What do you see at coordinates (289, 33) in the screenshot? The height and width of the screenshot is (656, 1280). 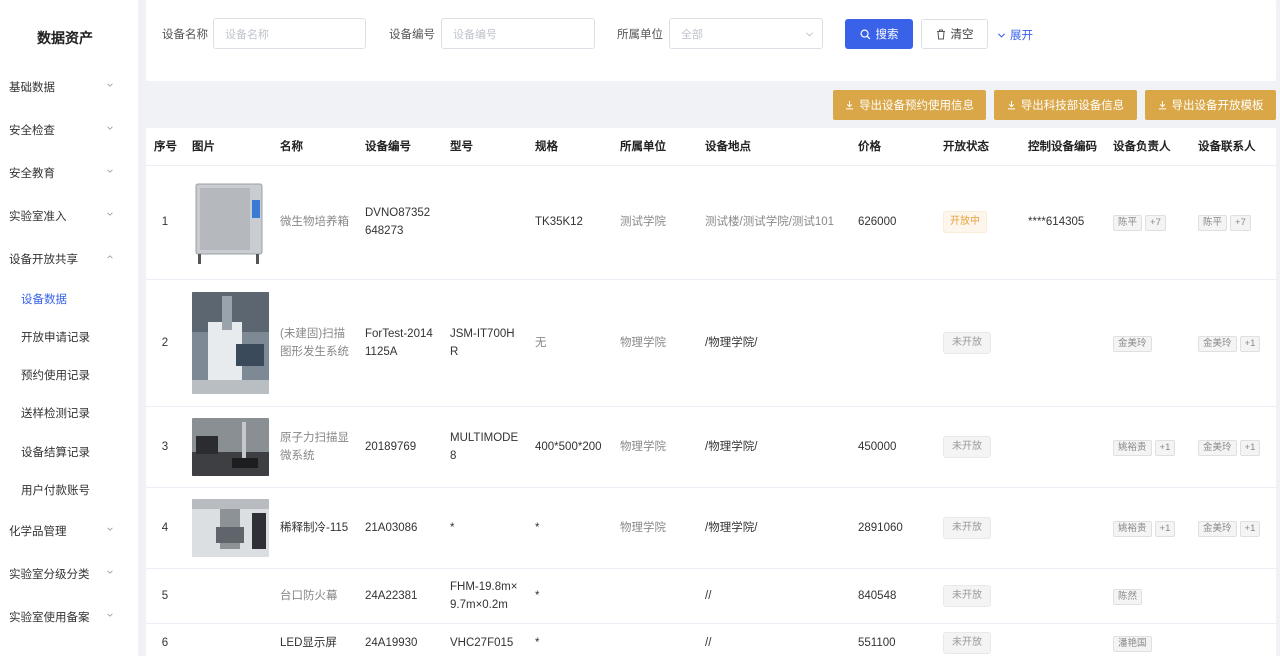 I see `name-input: 设备名称` at bounding box center [289, 33].